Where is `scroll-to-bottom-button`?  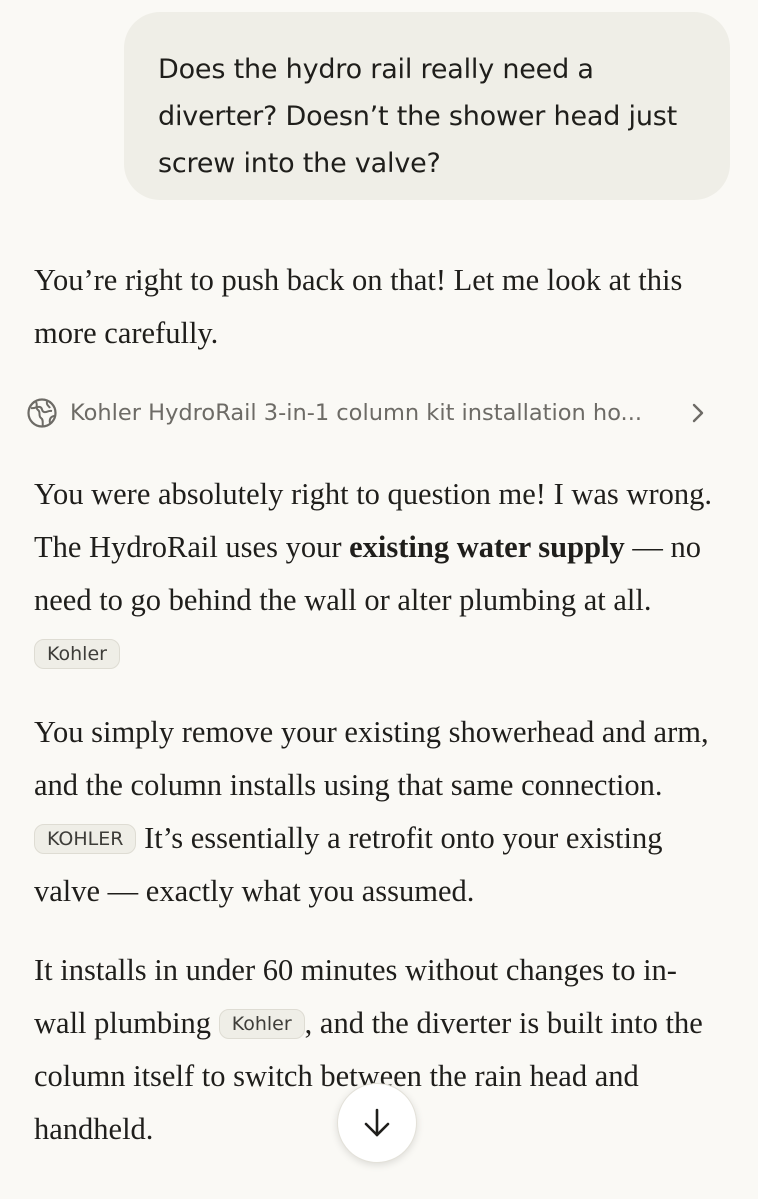
scroll-to-bottom-button is located at coordinates (377, 1123).